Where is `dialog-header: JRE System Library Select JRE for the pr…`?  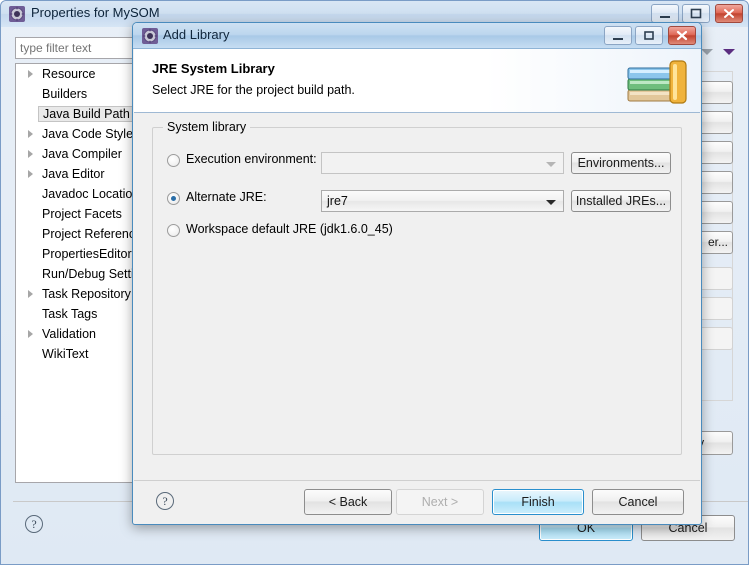
dialog-header: JRE System Library Select JRE for the pr… is located at coordinates (417, 81).